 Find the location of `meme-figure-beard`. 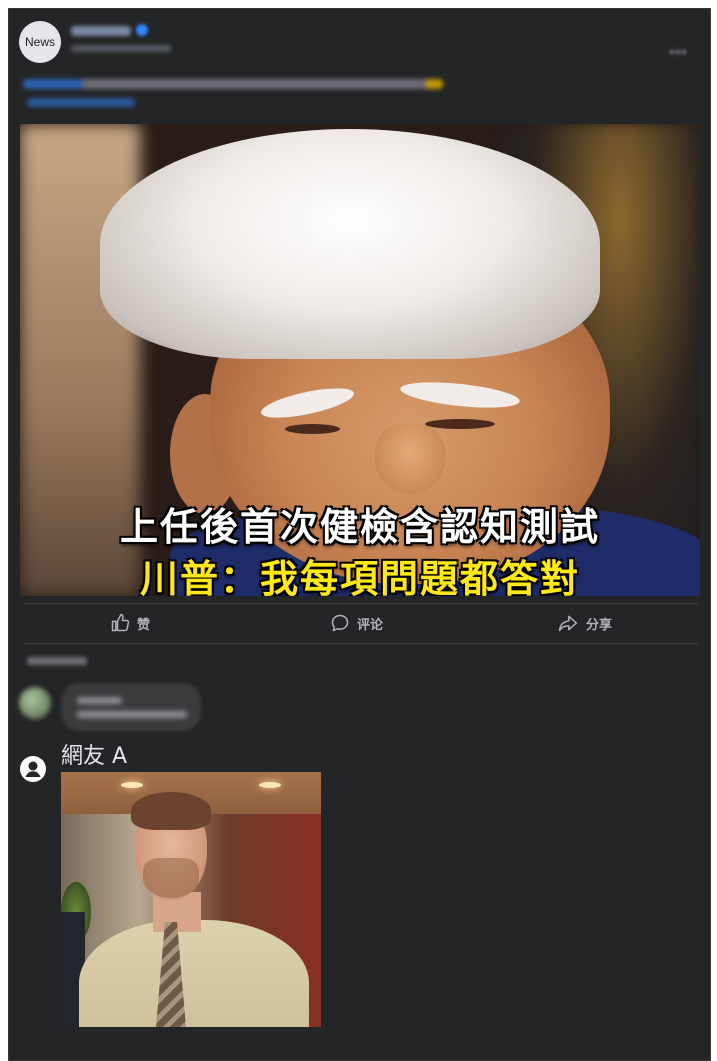

meme-figure-beard is located at coordinates (171, 878).